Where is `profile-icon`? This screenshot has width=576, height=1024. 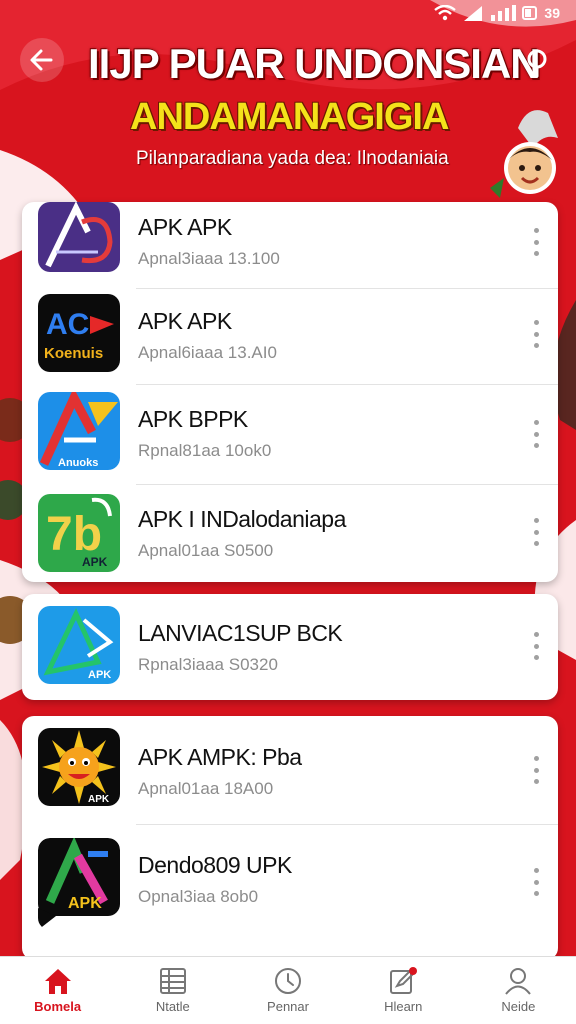
profile-icon is located at coordinates (518, 981).